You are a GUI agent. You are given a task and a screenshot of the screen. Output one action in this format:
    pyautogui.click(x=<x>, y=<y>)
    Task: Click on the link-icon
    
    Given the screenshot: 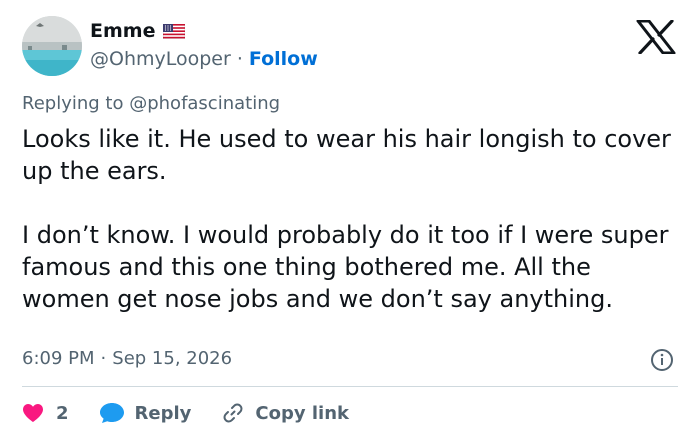 What is the action you would take?
    pyautogui.click(x=233, y=413)
    